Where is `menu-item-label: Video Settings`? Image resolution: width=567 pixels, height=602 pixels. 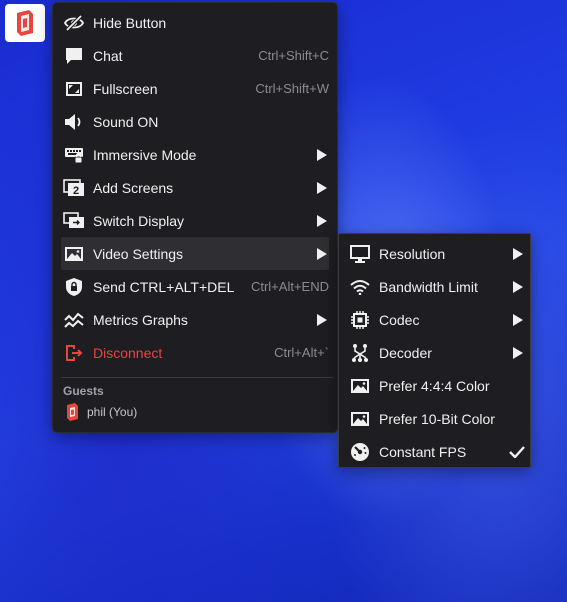
menu-item-label: Video Settings is located at coordinates (138, 253).